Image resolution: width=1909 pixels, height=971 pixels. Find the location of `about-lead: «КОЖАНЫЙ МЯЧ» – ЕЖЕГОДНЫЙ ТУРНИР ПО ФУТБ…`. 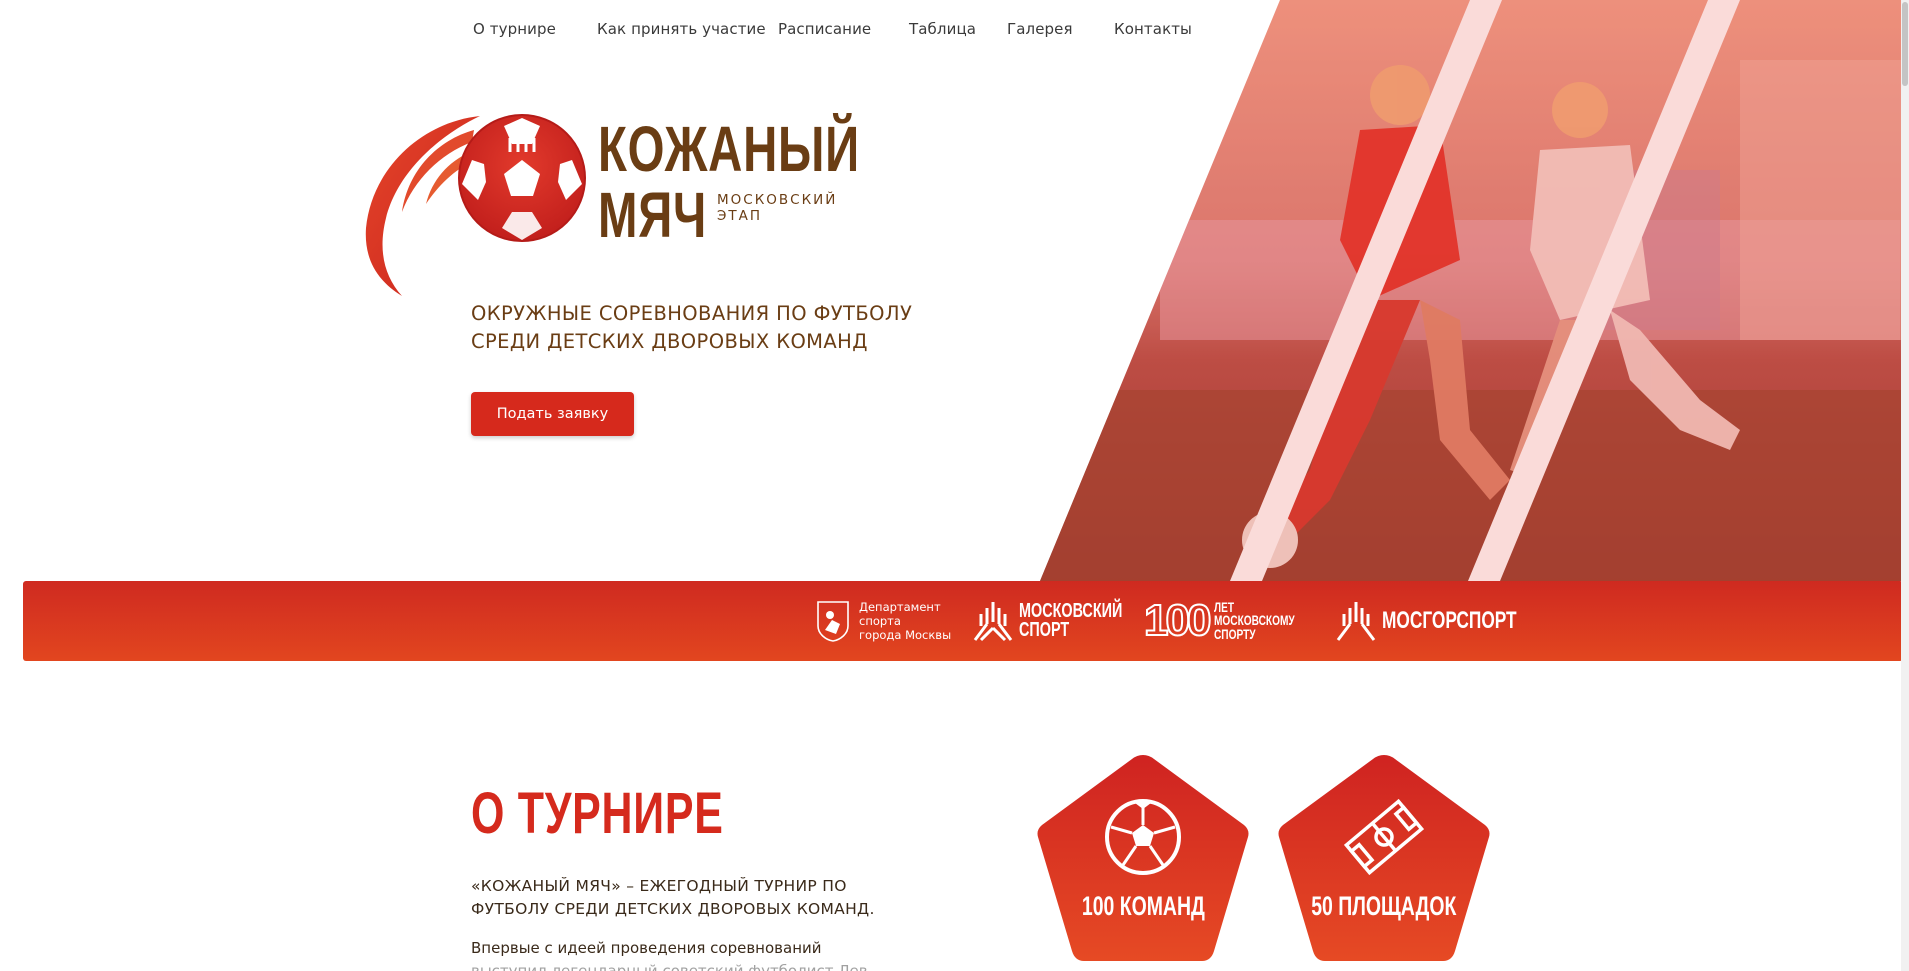

about-lead: «КОЖАНЫЙ МЯЧ» – ЕЖЕГОДНЫЙ ТУРНИР ПО ФУТБ… is located at coordinates (673, 897).